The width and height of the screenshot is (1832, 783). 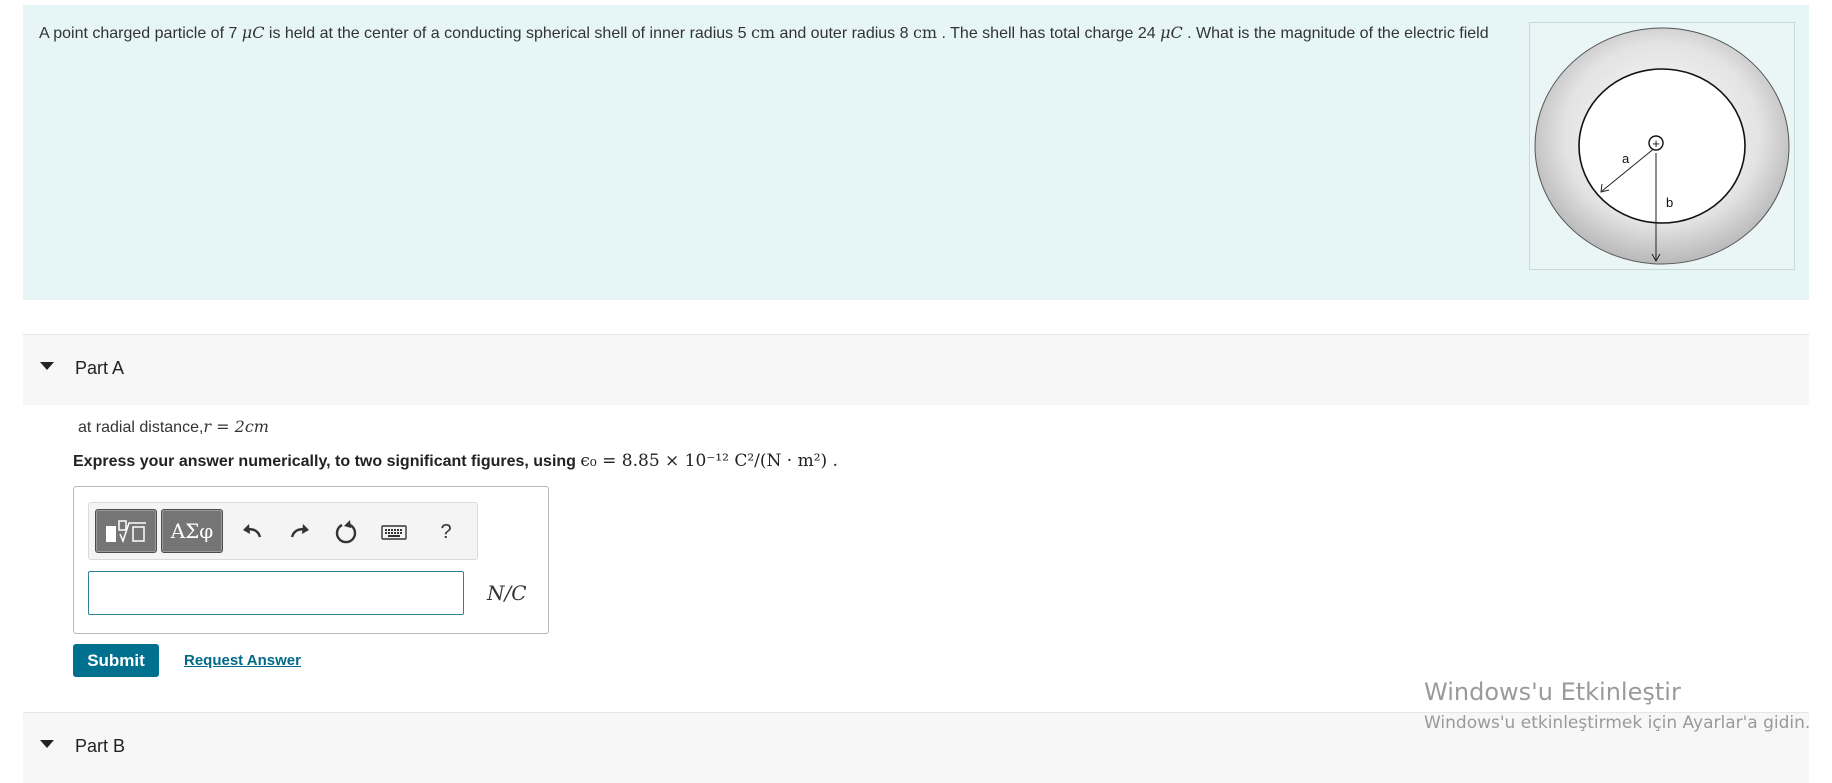 What do you see at coordinates (252, 532) in the screenshot?
I see `undo-icon` at bounding box center [252, 532].